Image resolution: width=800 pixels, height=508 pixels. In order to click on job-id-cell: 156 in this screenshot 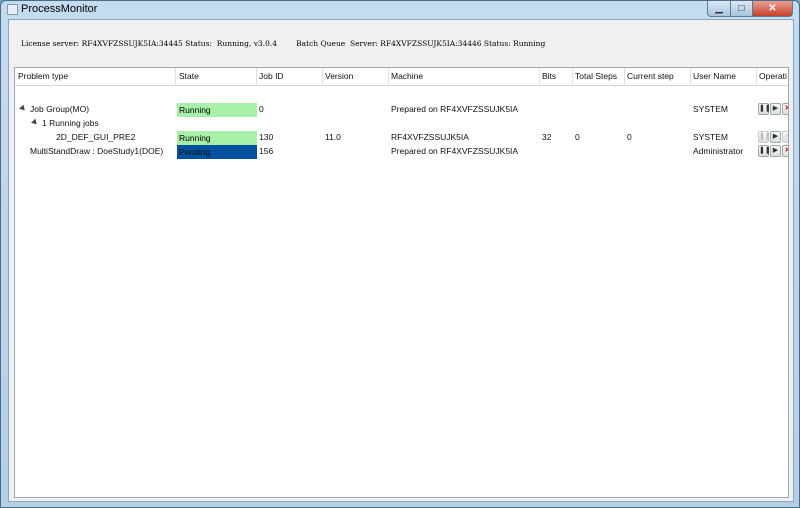, I will do `click(266, 151)`.